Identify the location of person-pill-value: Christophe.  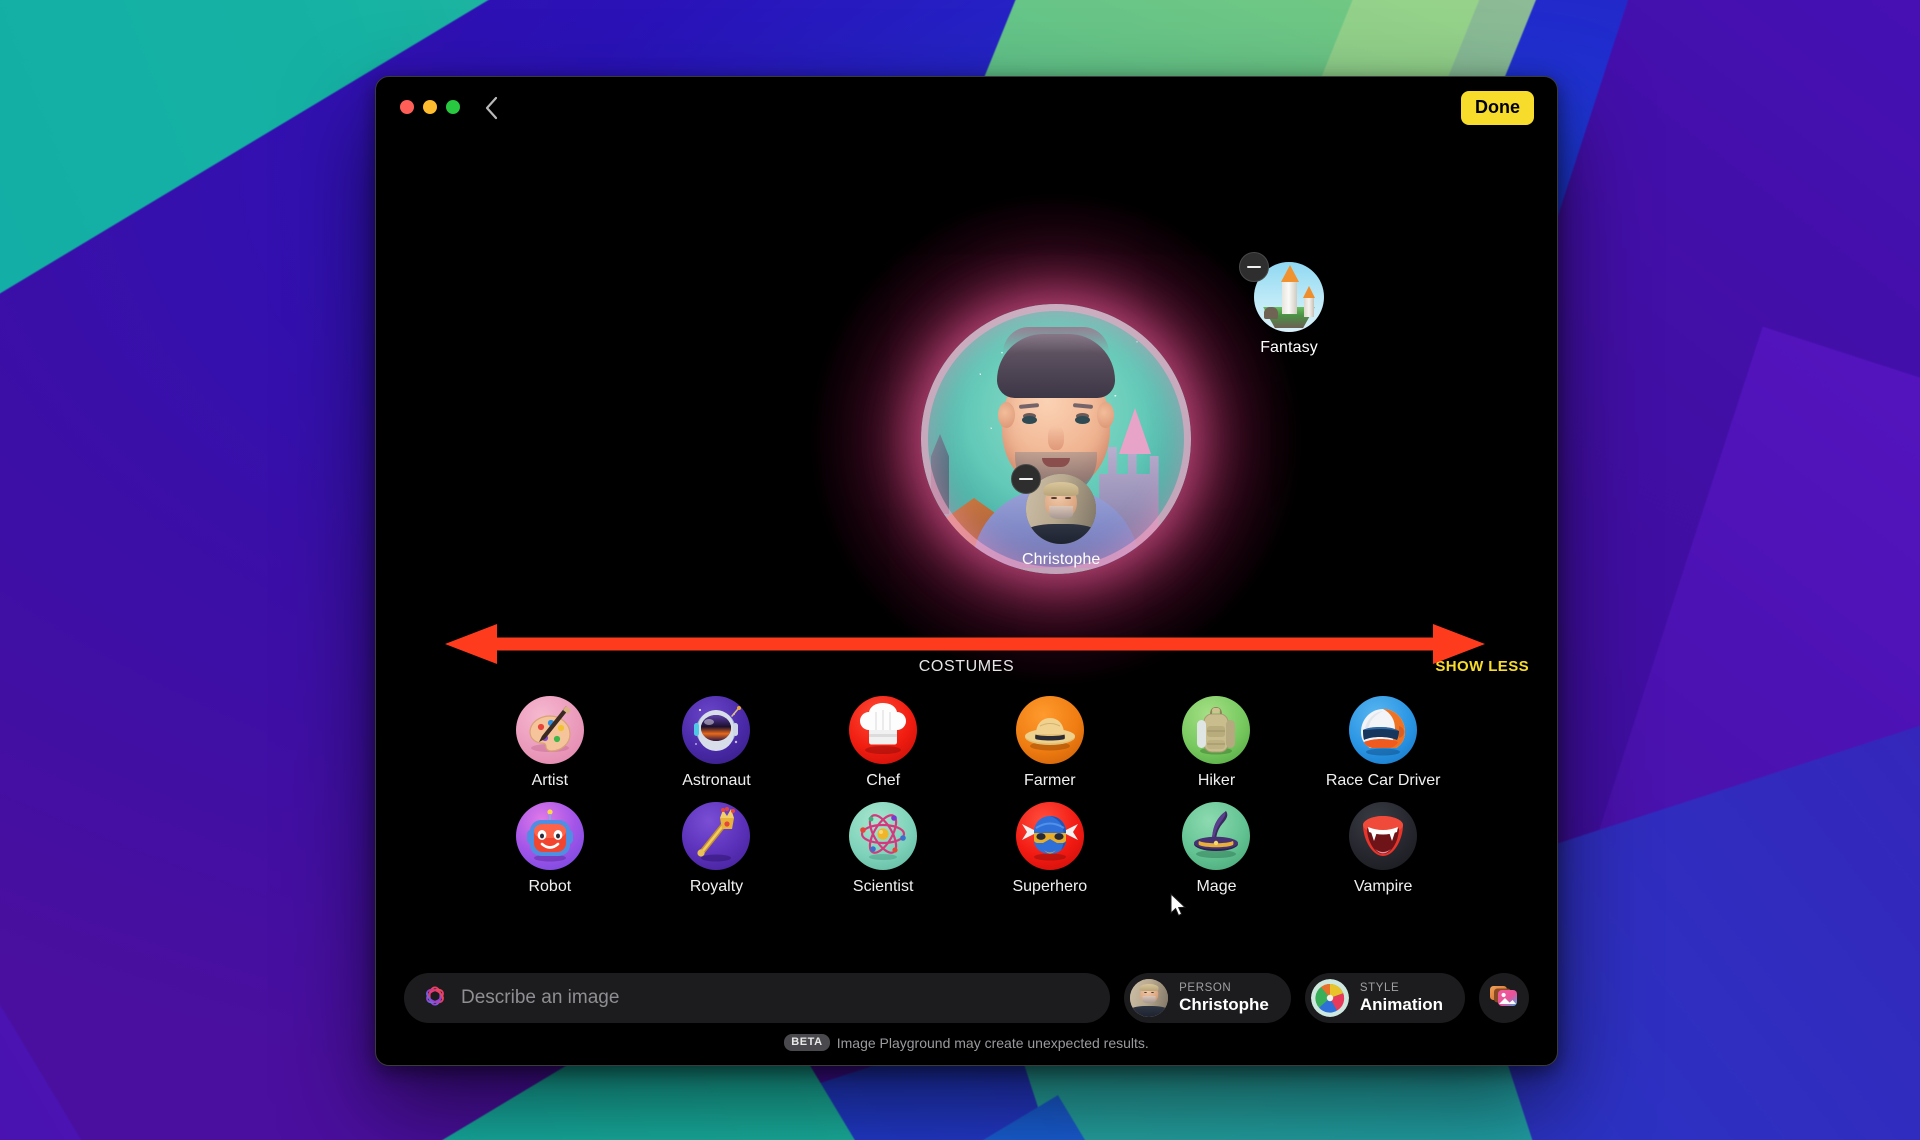
(1224, 1004).